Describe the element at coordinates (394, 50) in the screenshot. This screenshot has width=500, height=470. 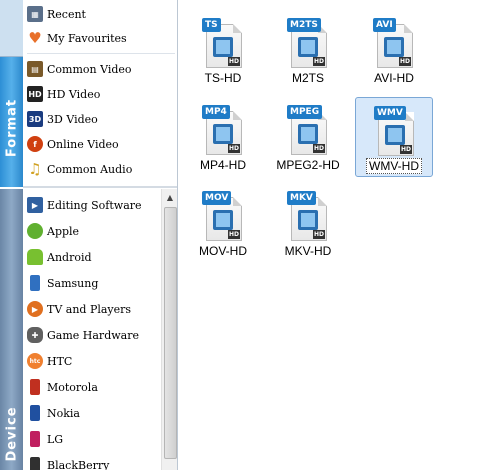
I see `format-avi-hd: HD AVI AVI-HD` at that location.